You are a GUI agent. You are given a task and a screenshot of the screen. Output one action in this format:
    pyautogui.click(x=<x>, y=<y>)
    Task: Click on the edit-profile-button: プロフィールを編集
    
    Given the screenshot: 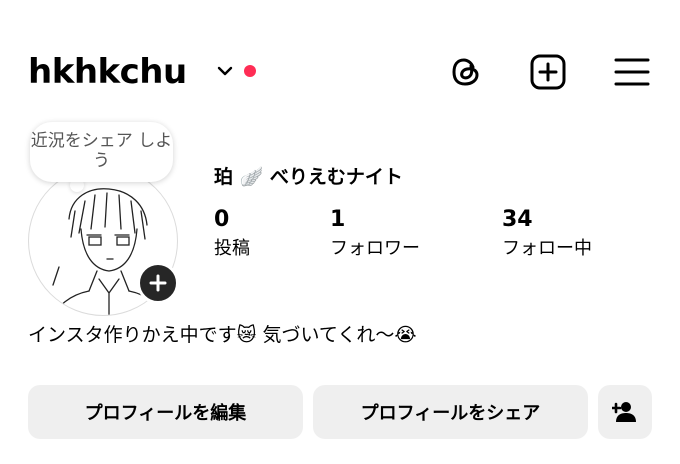 What is the action you would take?
    pyautogui.click(x=165, y=412)
    